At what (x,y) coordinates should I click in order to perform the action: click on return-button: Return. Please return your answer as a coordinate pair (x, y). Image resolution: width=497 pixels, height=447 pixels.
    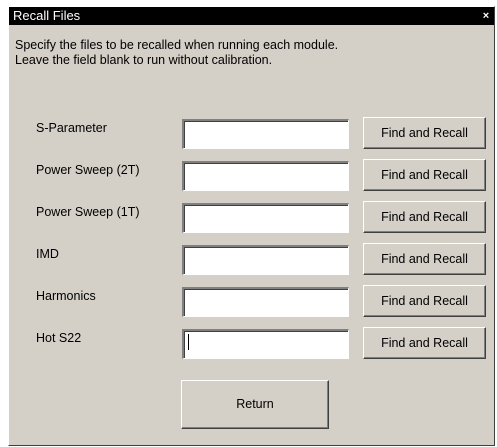
    Looking at the image, I should click on (255, 404).